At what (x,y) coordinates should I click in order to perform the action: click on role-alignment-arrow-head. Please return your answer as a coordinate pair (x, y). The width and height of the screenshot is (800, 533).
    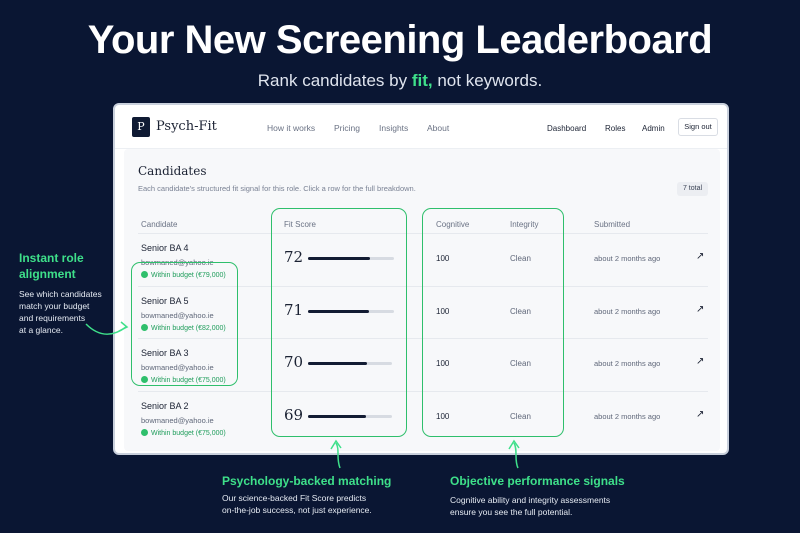
    Looking at the image, I should click on (123, 326).